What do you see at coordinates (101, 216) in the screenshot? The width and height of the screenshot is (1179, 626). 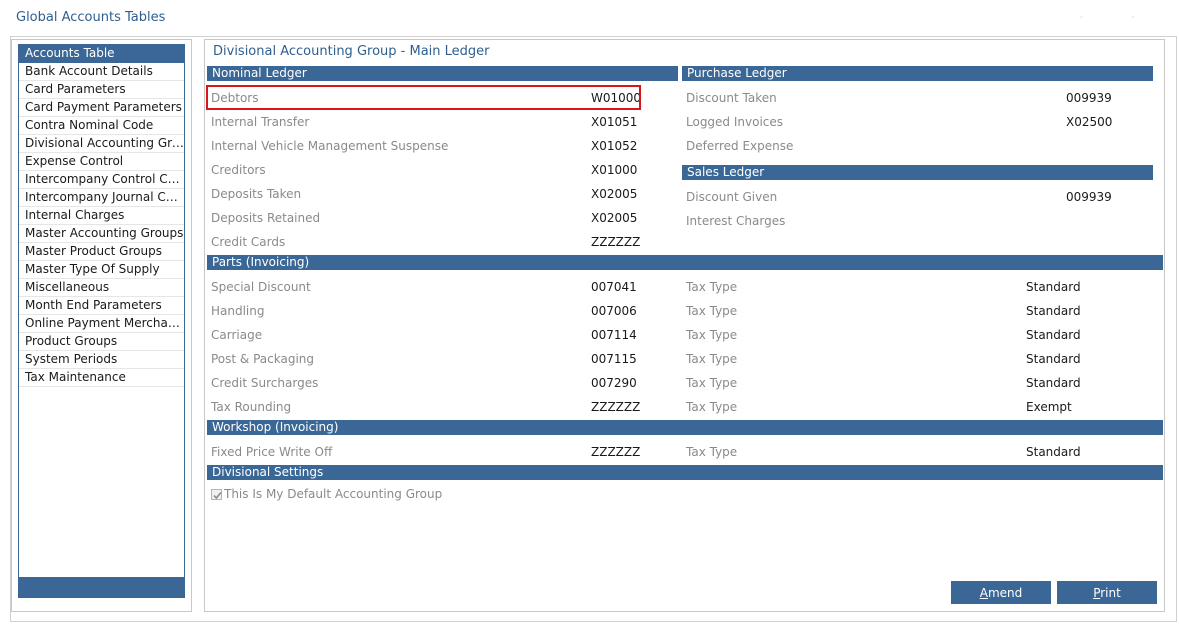 I see `nav-item-internal-charges: Internal Charges` at bounding box center [101, 216].